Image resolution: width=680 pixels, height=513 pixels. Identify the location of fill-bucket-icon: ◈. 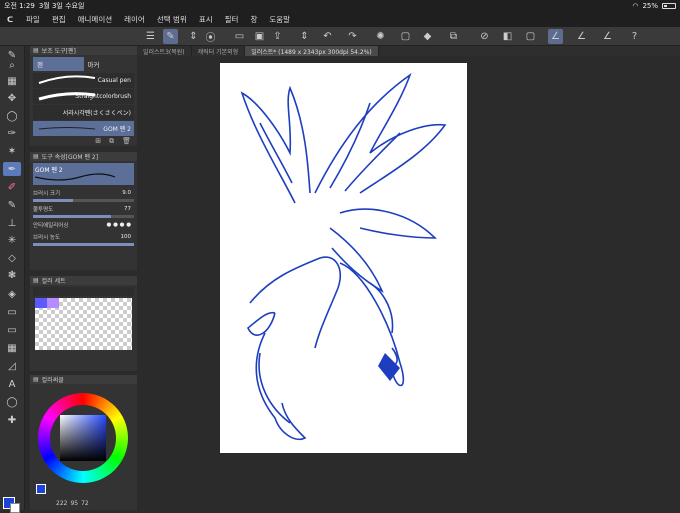
(12, 294).